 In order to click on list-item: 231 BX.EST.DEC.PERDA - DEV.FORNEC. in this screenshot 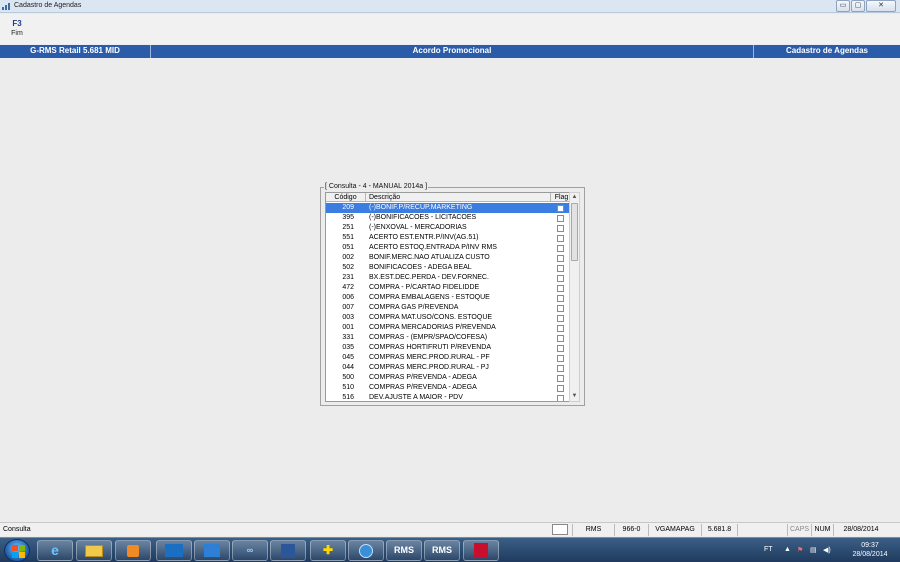, I will do `click(447, 278)`.